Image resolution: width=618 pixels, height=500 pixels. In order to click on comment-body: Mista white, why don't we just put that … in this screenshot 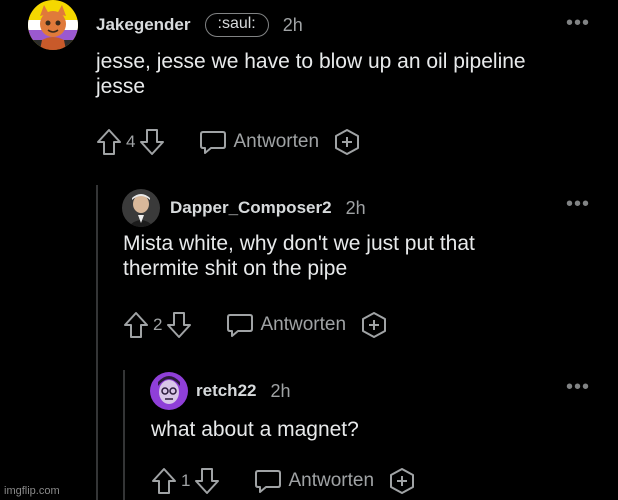, I will do `click(299, 256)`.